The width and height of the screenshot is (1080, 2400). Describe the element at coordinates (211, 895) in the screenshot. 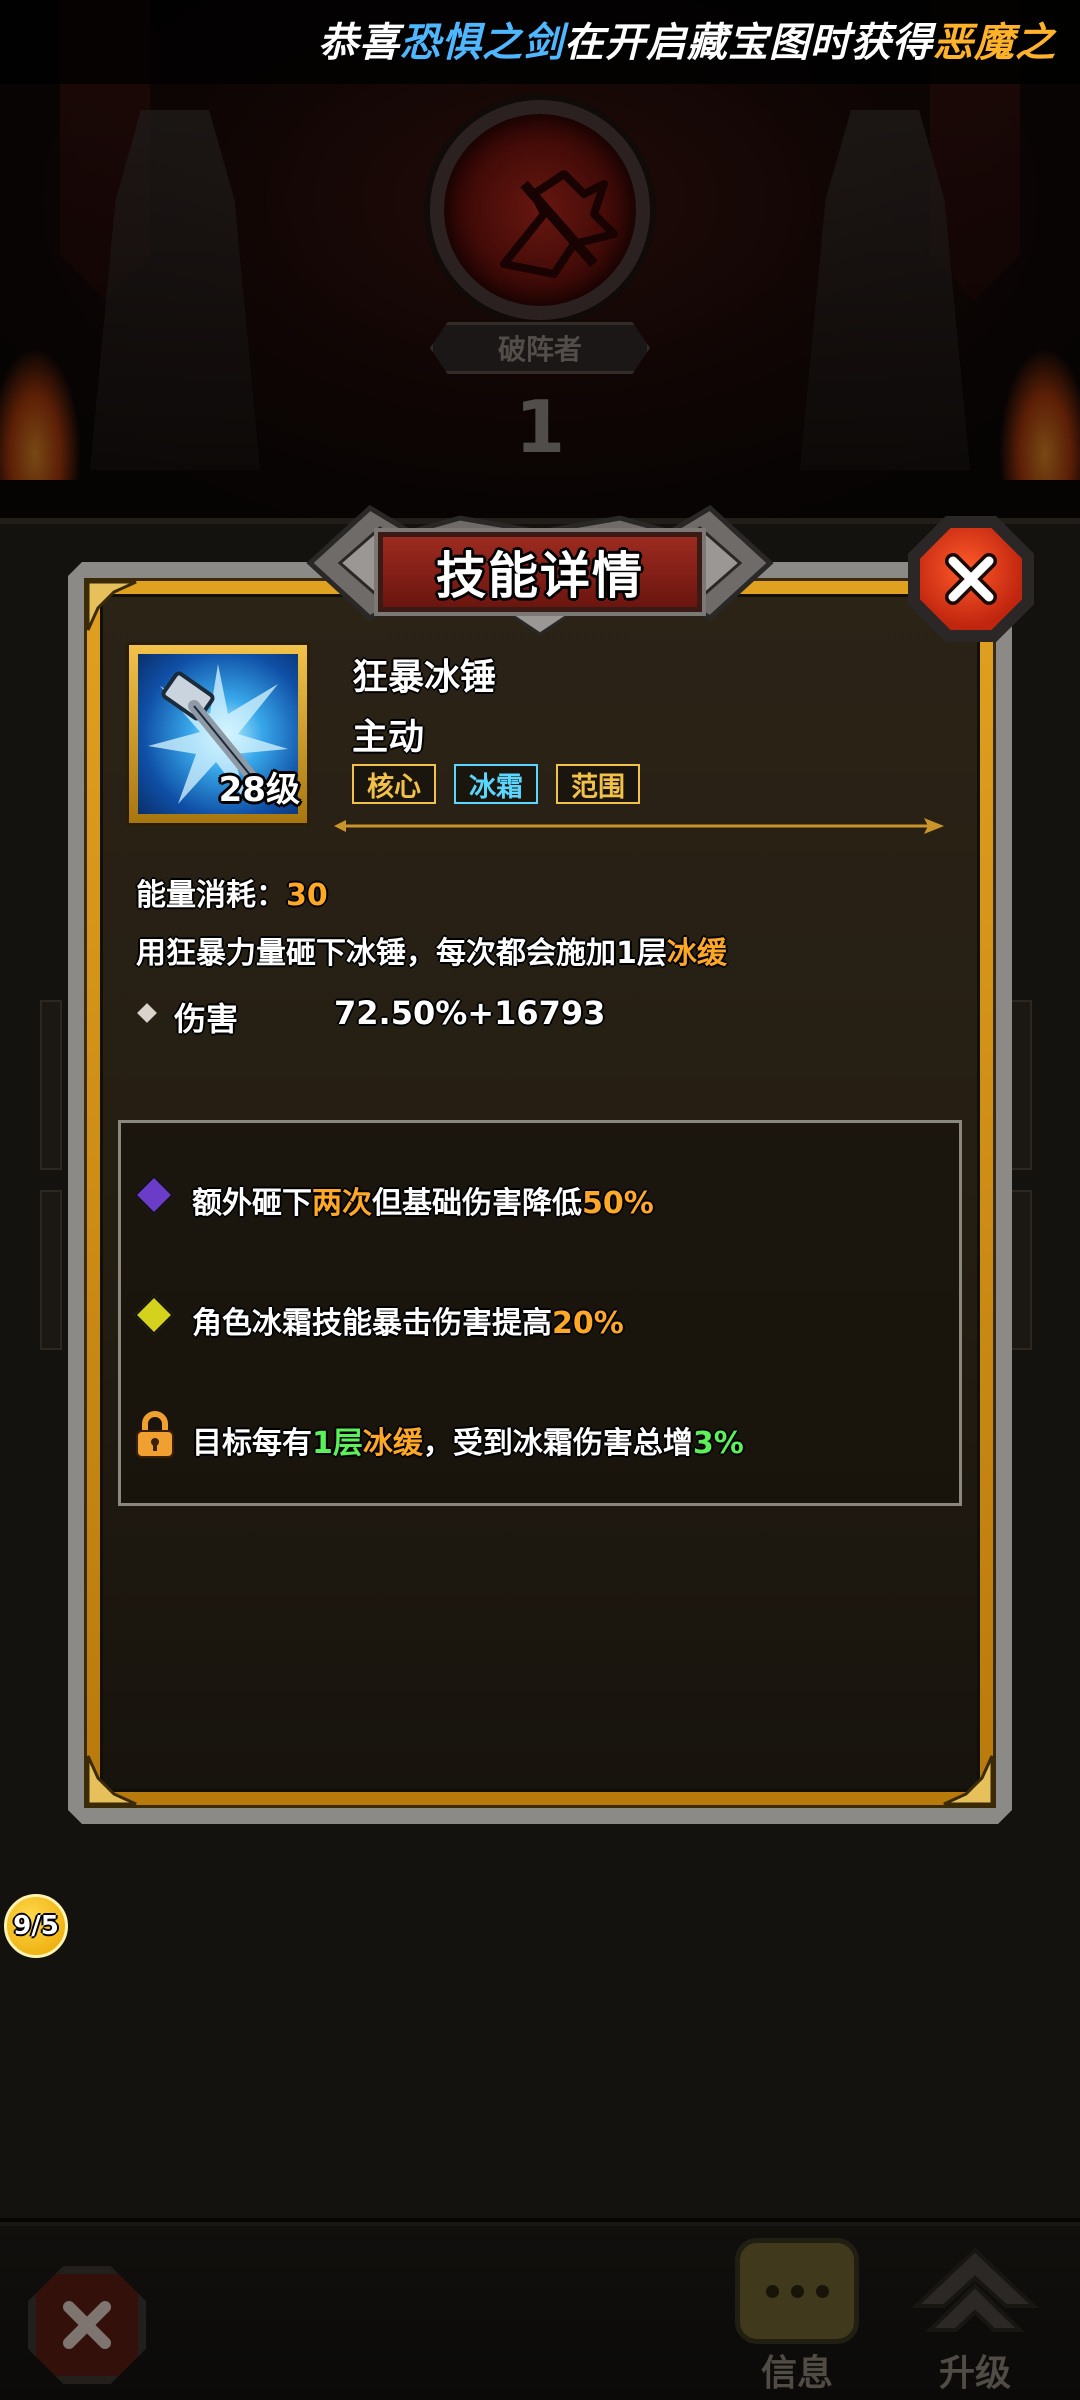

I see `energy-cost-label: 能量消耗：` at that location.